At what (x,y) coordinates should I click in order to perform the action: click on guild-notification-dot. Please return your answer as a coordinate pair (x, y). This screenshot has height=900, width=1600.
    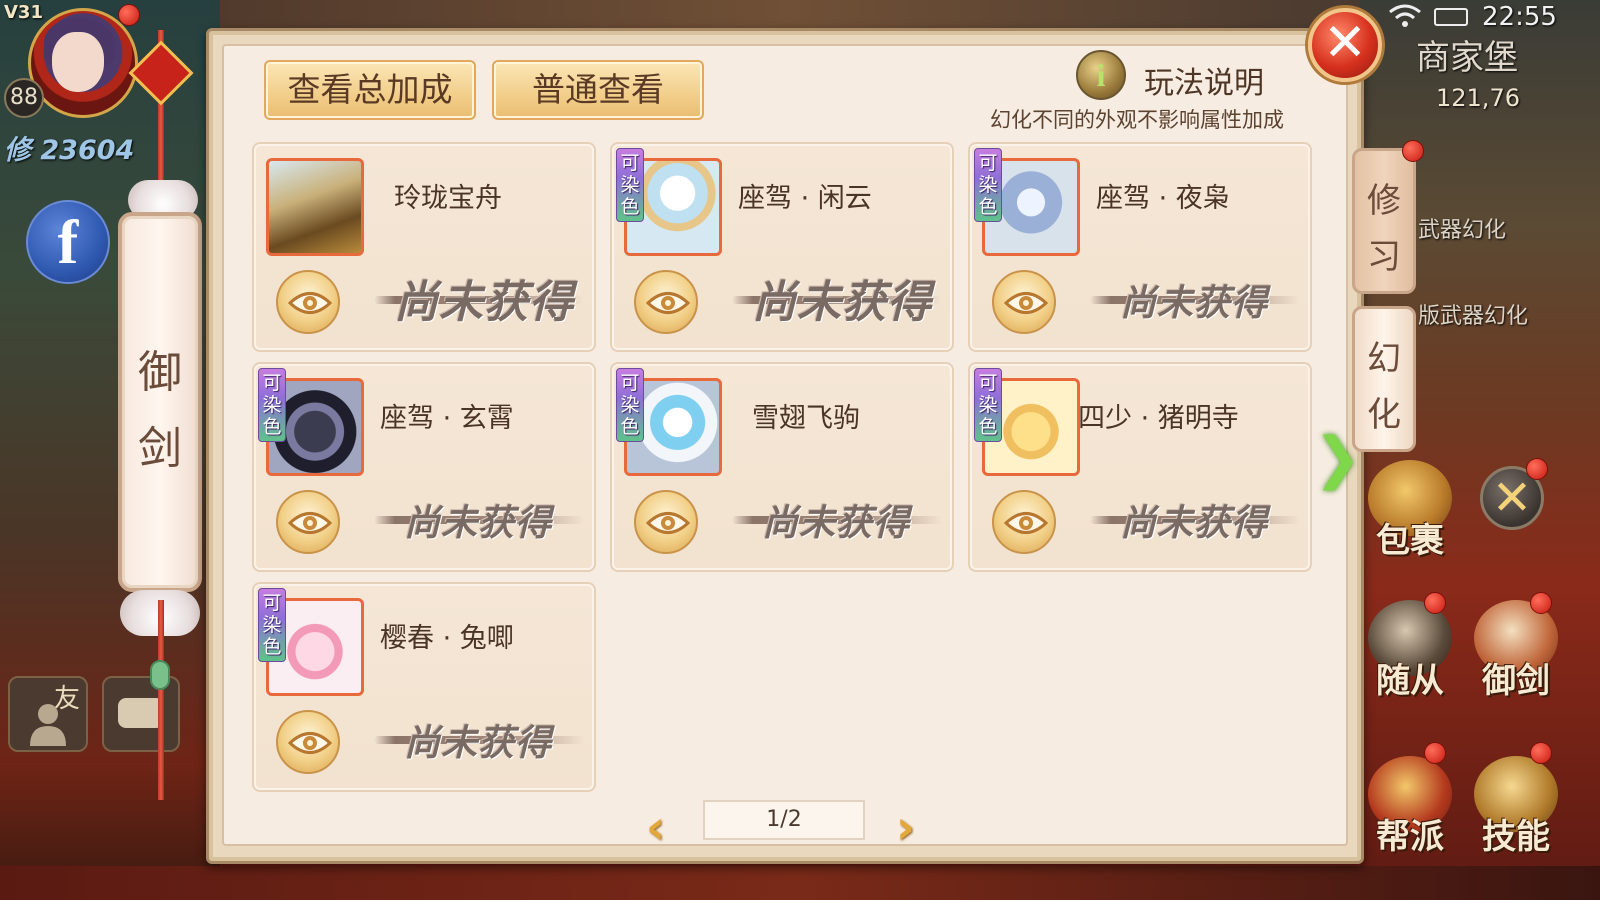
    Looking at the image, I should click on (1435, 753).